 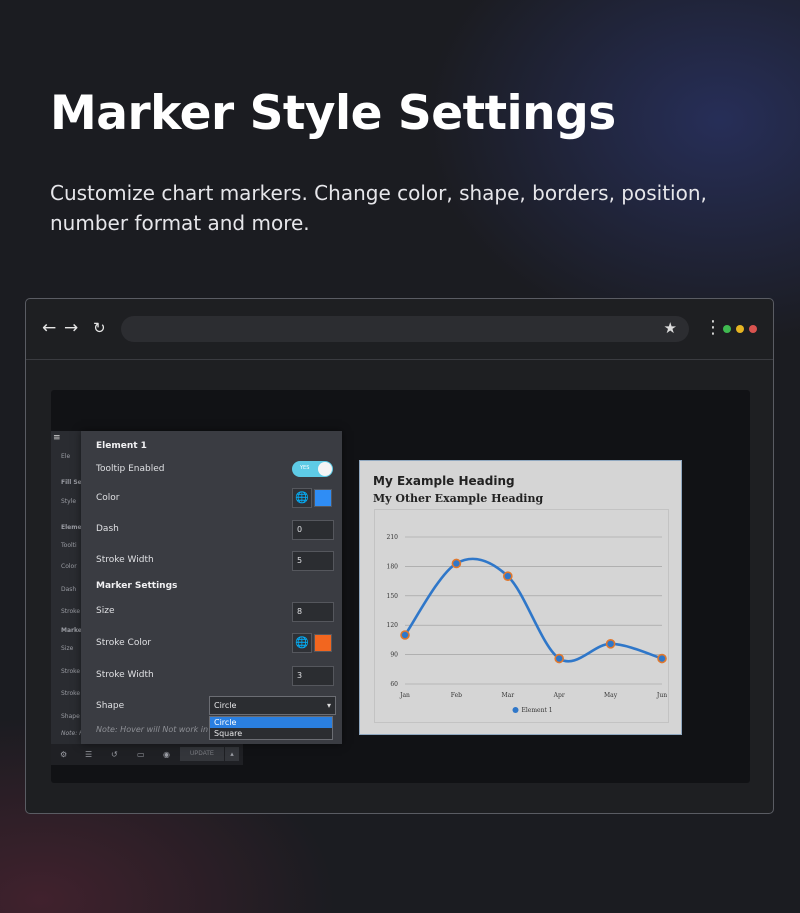 What do you see at coordinates (66, 456) in the screenshot?
I see `sidebar-row: Ele` at bounding box center [66, 456].